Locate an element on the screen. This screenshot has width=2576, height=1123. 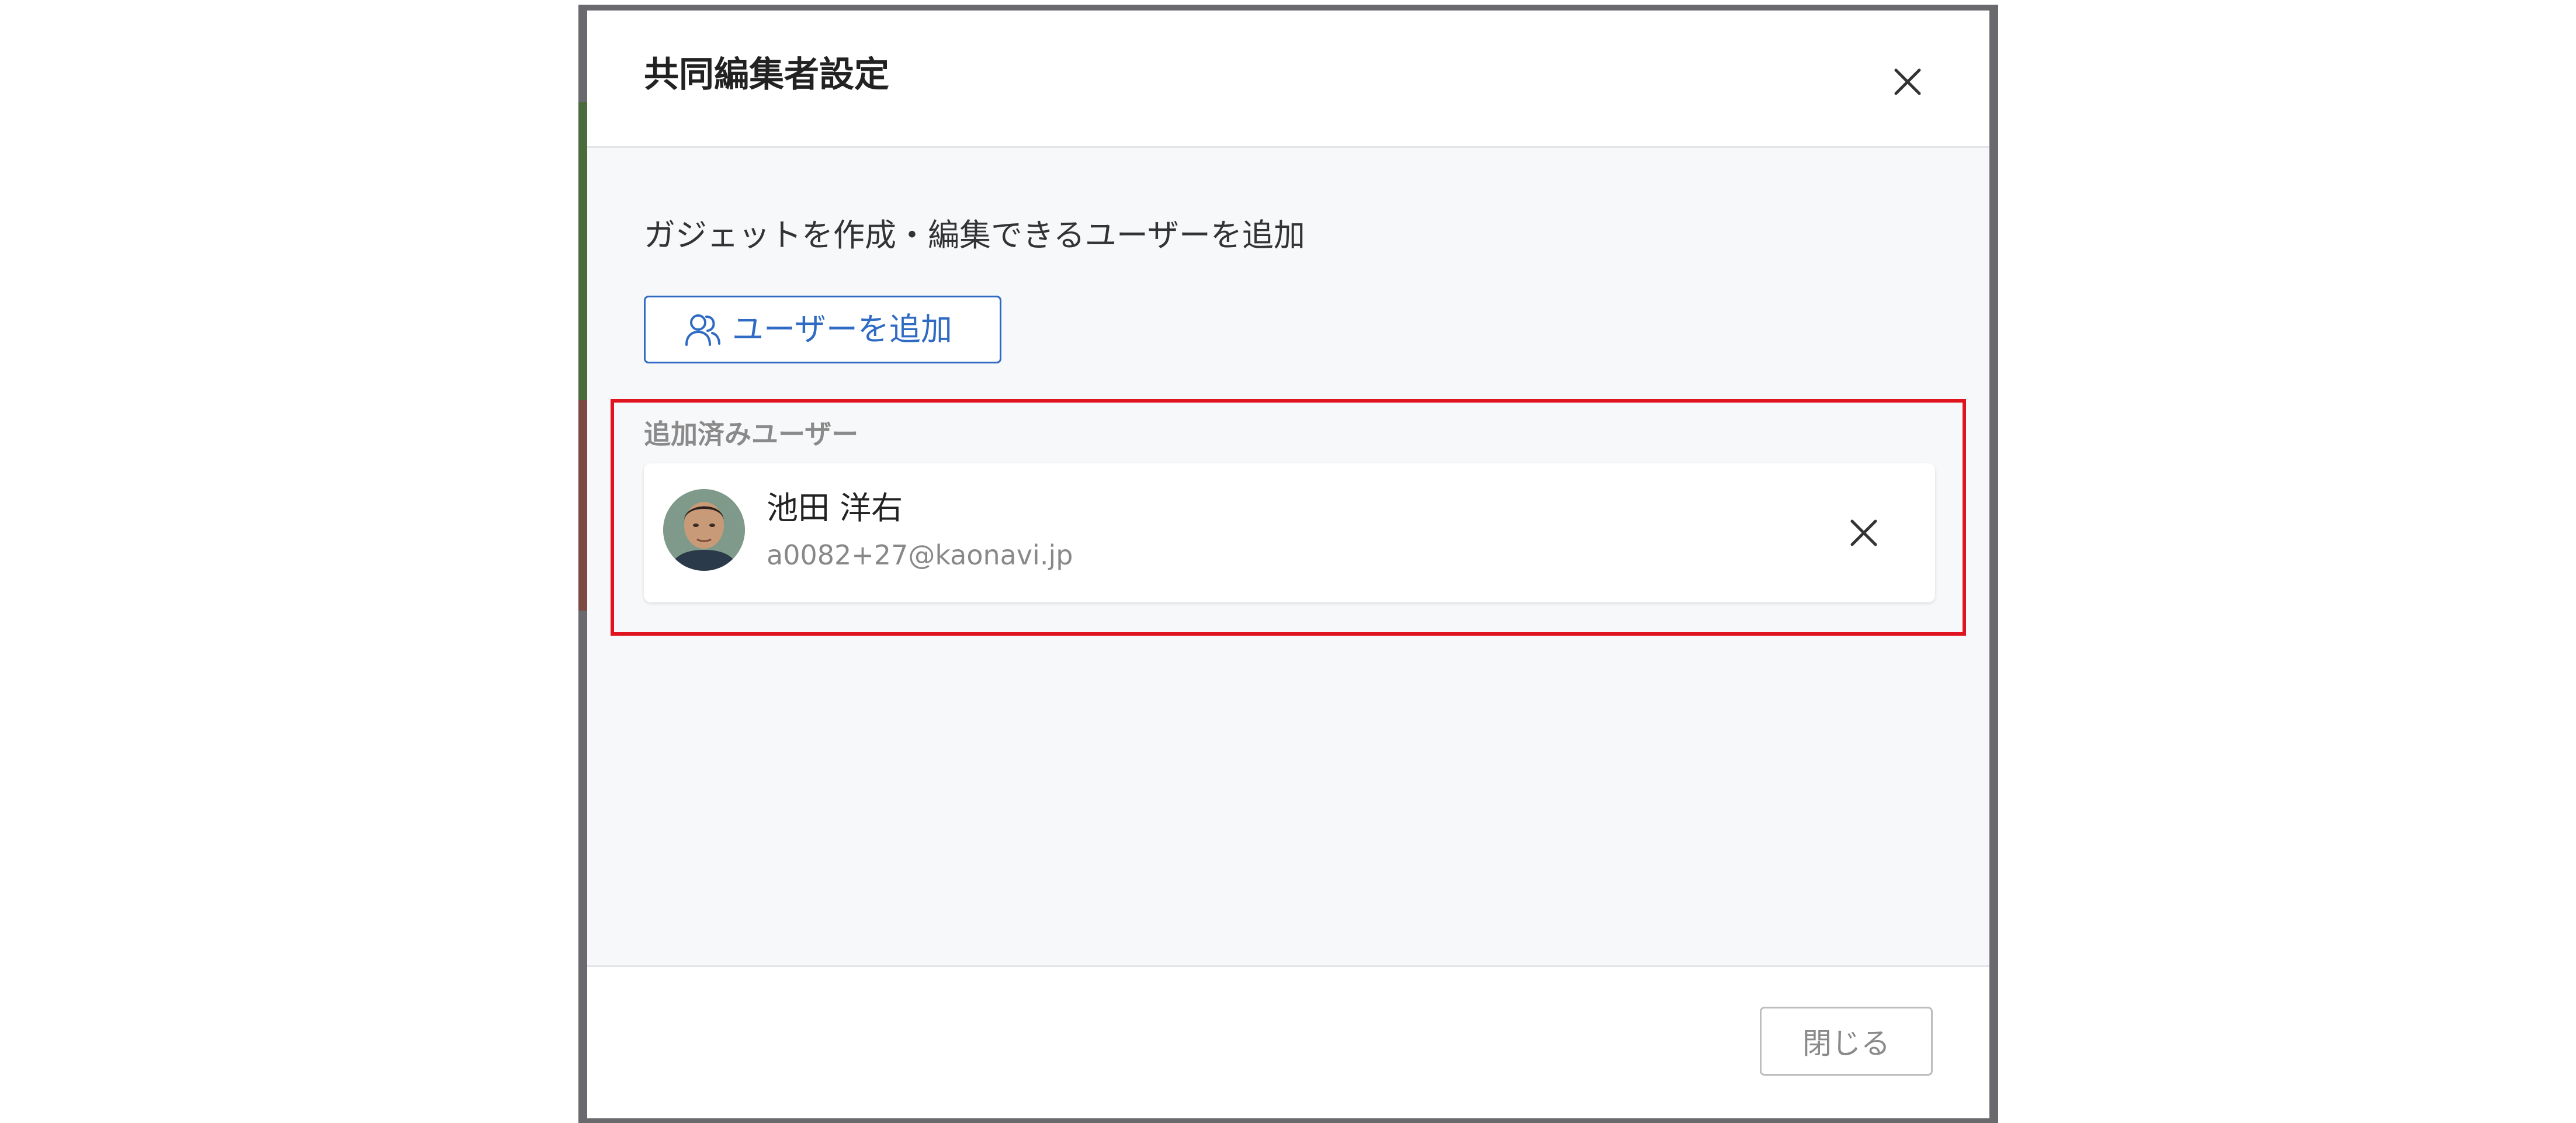
avatar is located at coordinates (704, 530).